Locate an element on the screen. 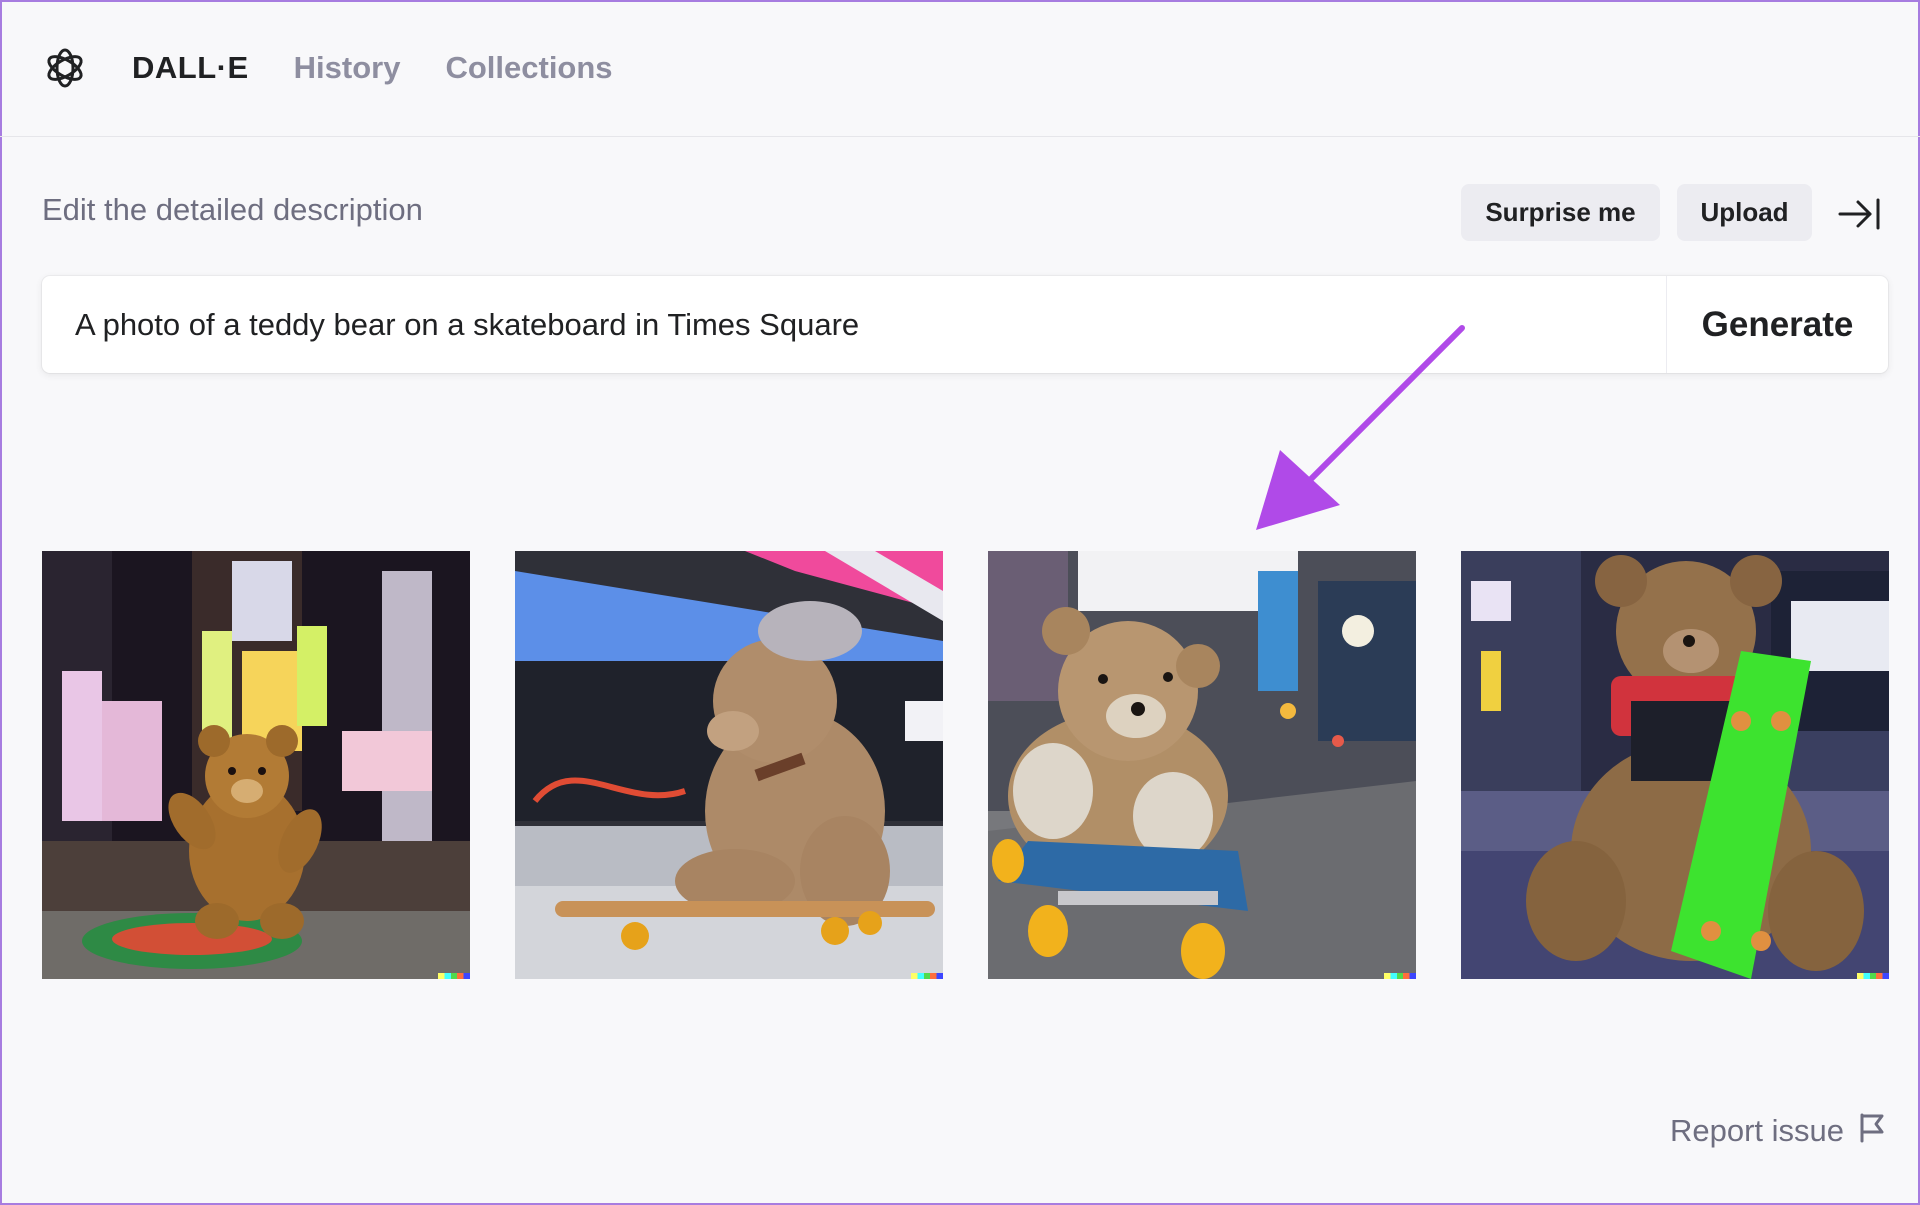 This screenshot has width=1920, height=1205. nav-collections: Collections is located at coordinates (528, 68).